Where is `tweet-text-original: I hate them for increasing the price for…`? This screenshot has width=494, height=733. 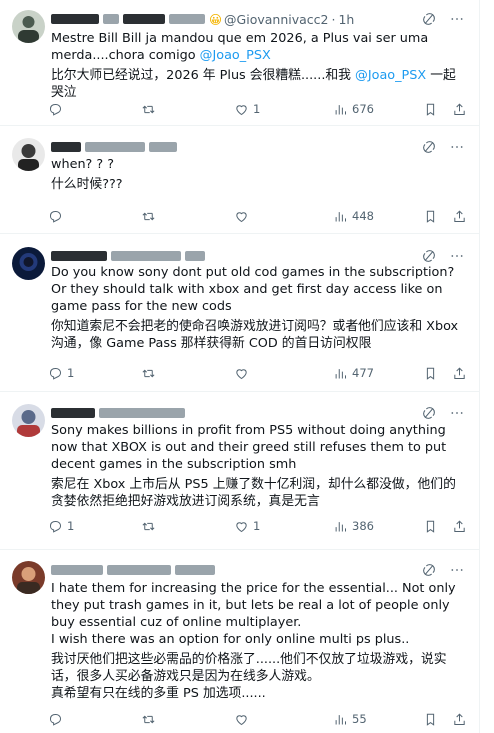
tweet-text-original: I hate them for increasing the price for… is located at coordinates (253, 605).